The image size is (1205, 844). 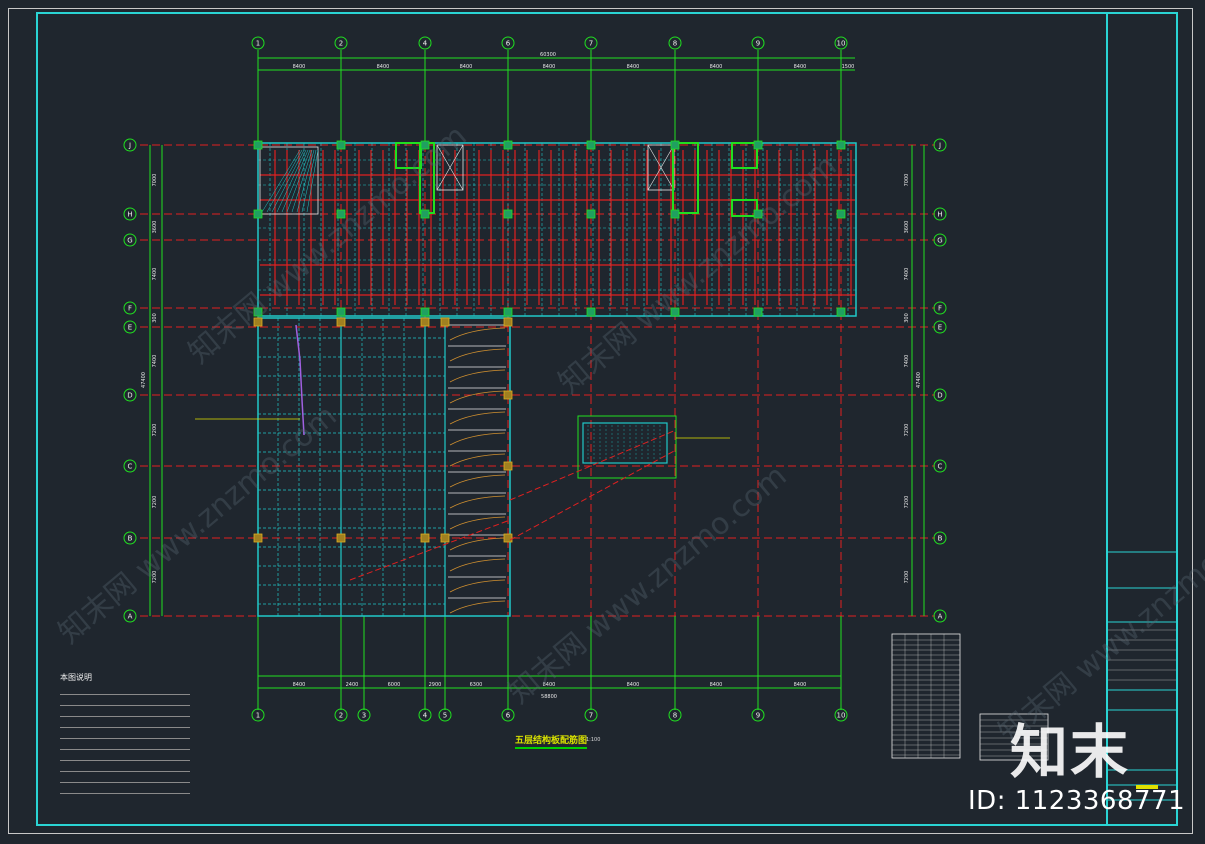 I want to click on notes-title: 本图说明, so click(x=76, y=677).